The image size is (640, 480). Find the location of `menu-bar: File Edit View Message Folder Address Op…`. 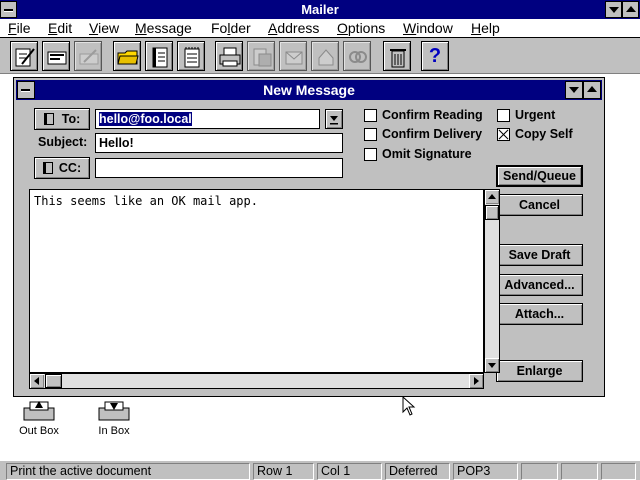

menu-bar: File Edit View Message Folder Address Op… is located at coordinates (320, 28).